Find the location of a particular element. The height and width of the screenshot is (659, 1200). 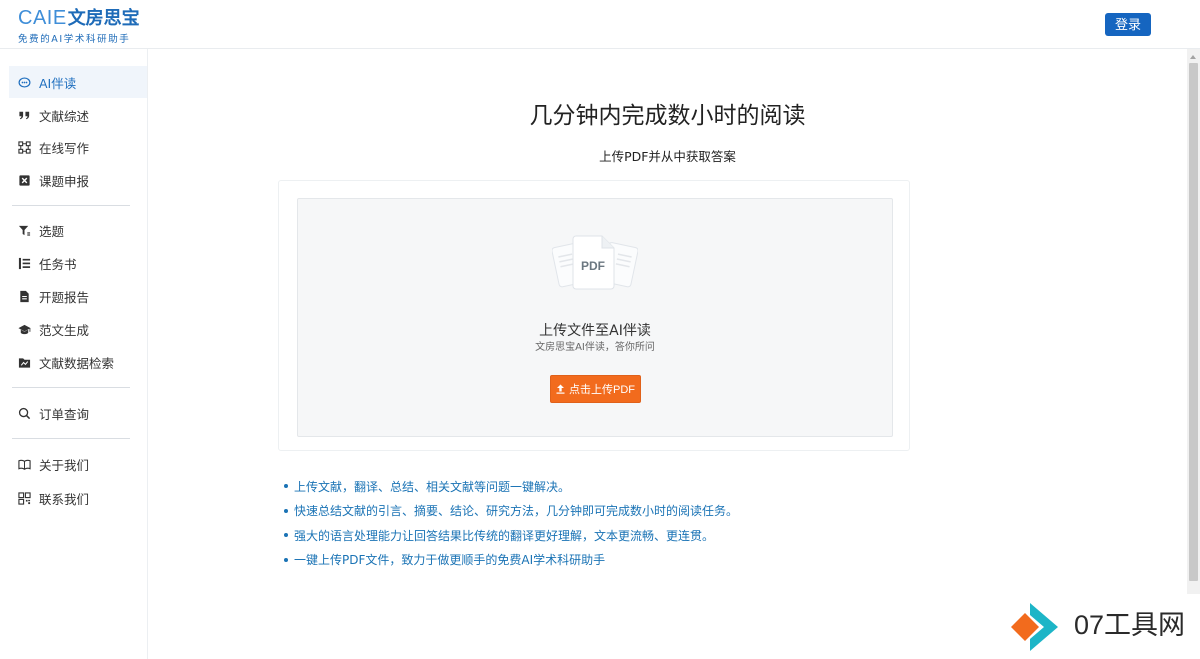

sidebar-item-label: 课题申报 is located at coordinates (64, 181).